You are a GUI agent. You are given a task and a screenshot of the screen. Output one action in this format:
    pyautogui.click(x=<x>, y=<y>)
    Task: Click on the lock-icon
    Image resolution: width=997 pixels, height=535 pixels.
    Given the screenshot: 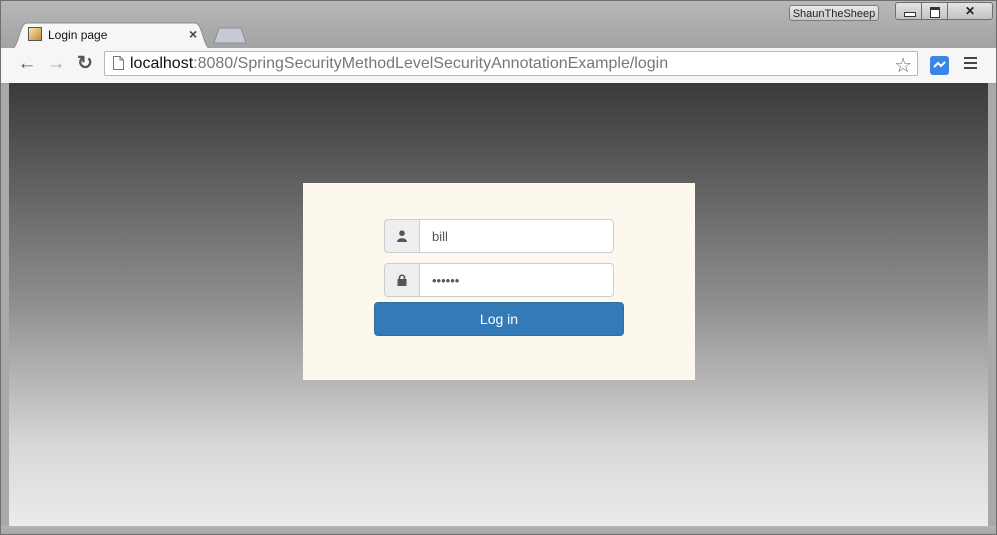 What is the action you would take?
    pyautogui.click(x=402, y=280)
    